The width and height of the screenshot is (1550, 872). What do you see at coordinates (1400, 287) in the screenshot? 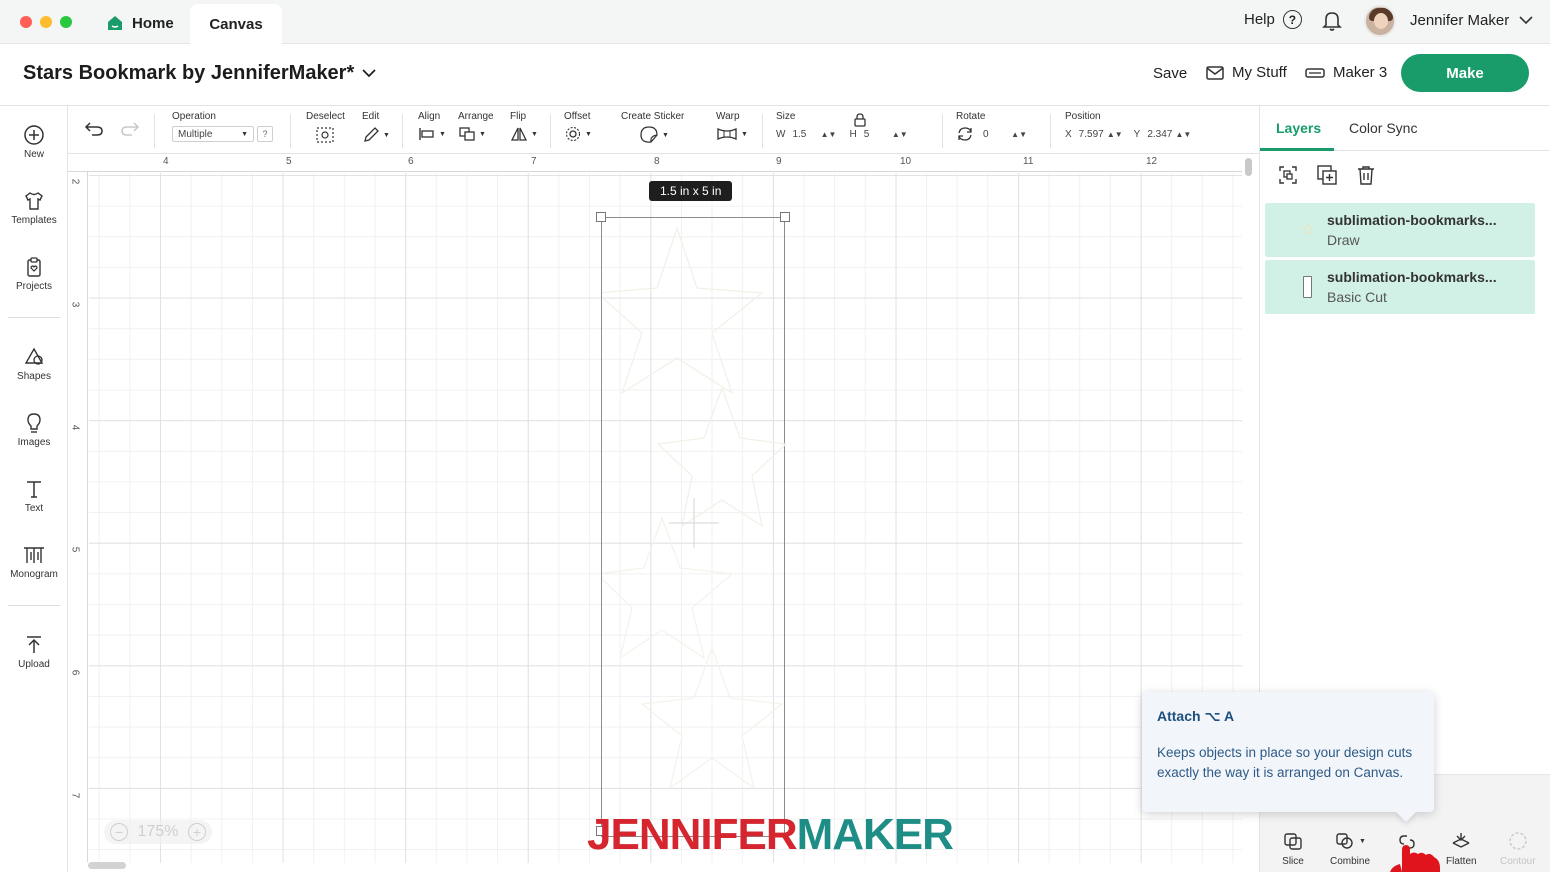
I see `layer-row: sublimation-bookmarks... Basic Cut` at bounding box center [1400, 287].